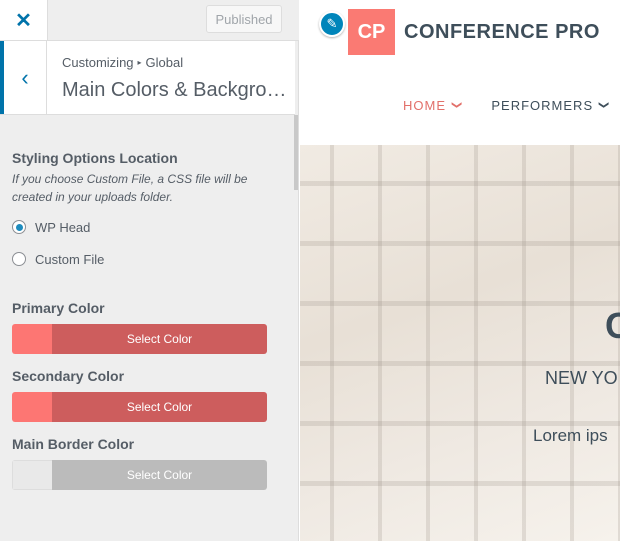 The height and width of the screenshot is (541, 620). I want to click on secondary-color-button: Select Color, so click(139, 407).